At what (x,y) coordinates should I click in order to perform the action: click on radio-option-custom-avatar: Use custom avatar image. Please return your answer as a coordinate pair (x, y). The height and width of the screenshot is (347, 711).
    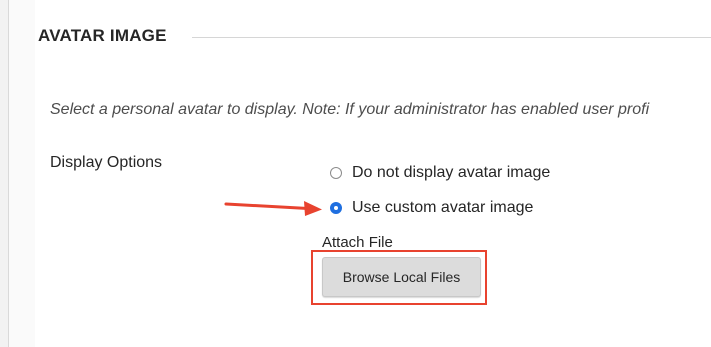
    Looking at the image, I should click on (431, 208).